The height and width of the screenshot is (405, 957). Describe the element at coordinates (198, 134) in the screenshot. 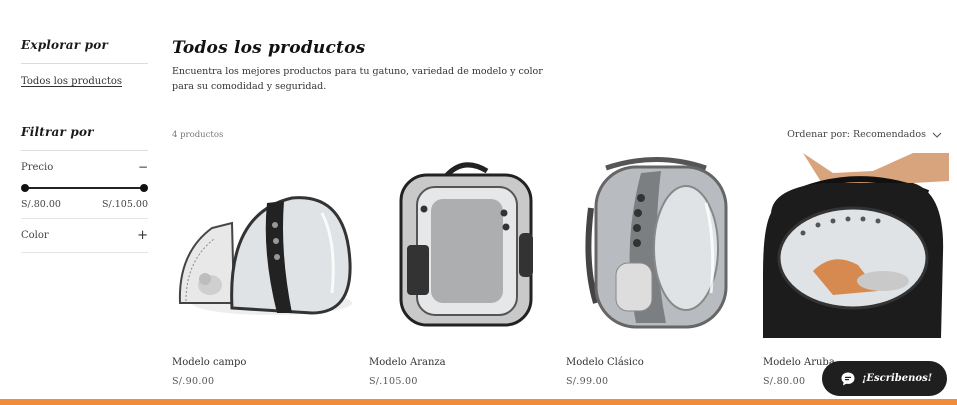

I see `product-count: 4 productos` at that location.